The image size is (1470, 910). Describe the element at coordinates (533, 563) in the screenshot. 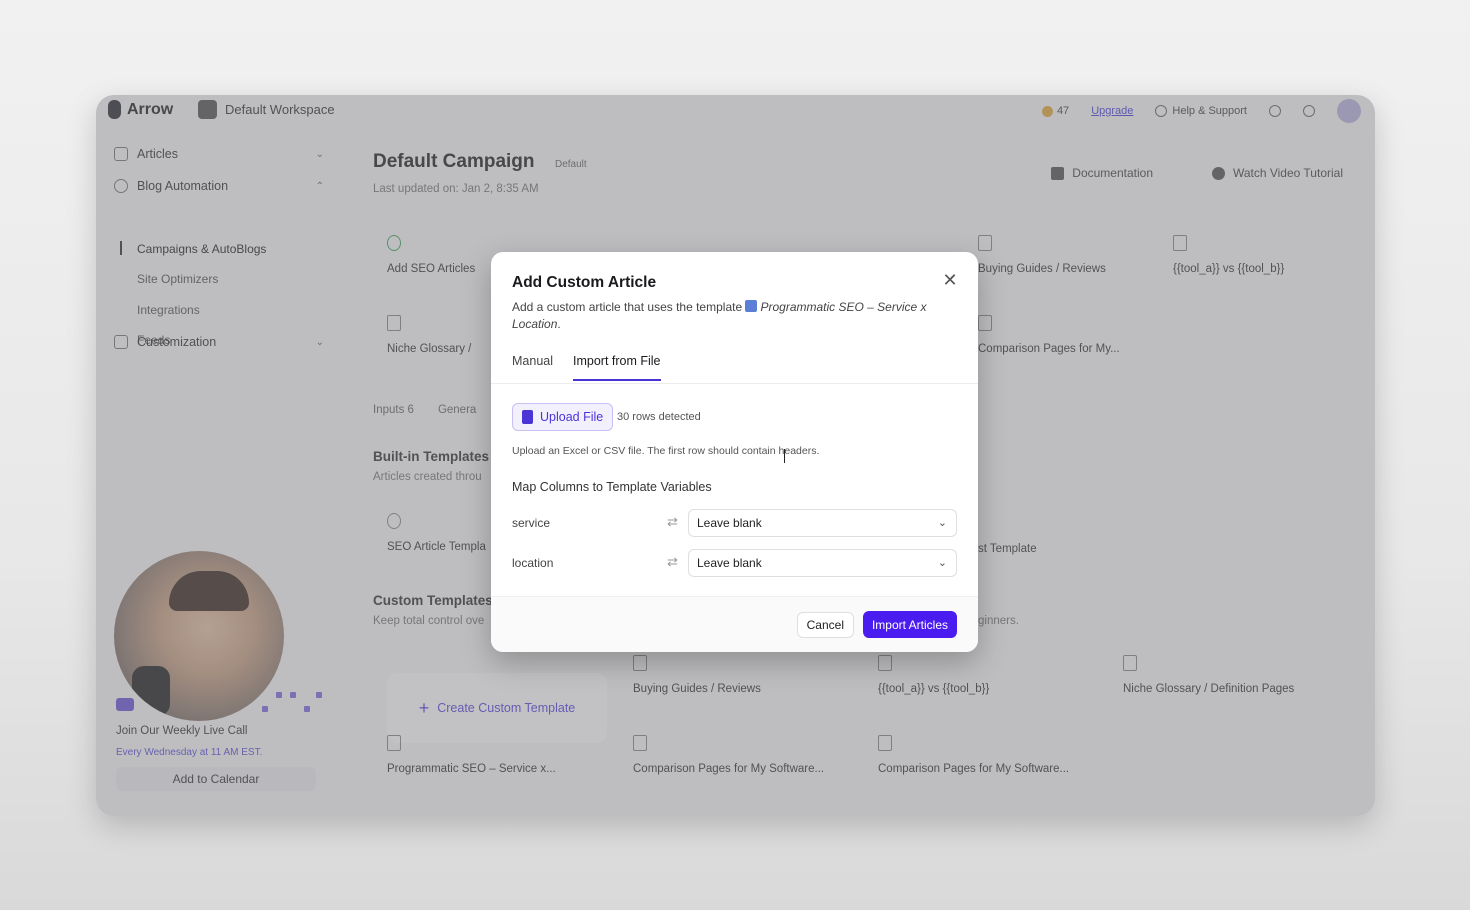

I see `variable-label: location` at that location.